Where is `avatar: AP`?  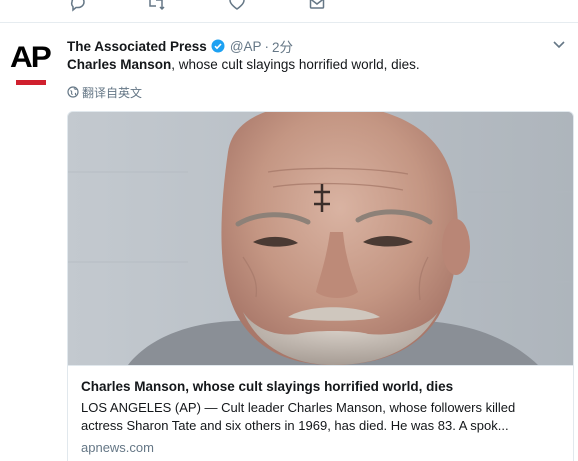 avatar: AP is located at coordinates (33, 75).